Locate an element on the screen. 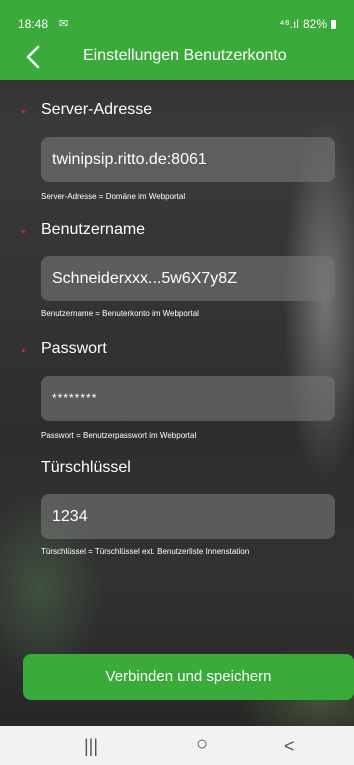  username-helper: Benutzername = Benuterkonto im Webportal is located at coordinates (120, 313).